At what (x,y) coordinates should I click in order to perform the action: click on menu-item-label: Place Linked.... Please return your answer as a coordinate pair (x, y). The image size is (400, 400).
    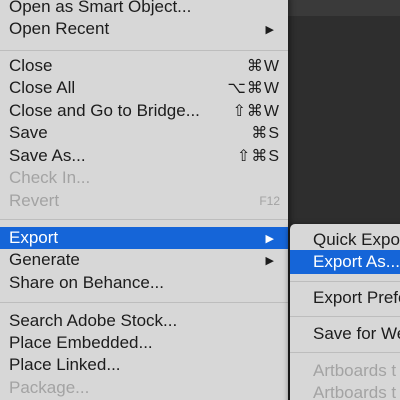
    Looking at the image, I should click on (65, 364).